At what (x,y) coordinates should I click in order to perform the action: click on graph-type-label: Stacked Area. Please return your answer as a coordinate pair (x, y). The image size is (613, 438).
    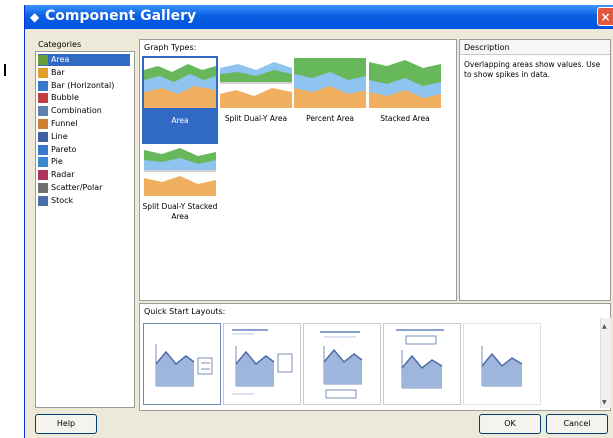
    Looking at the image, I should click on (405, 118).